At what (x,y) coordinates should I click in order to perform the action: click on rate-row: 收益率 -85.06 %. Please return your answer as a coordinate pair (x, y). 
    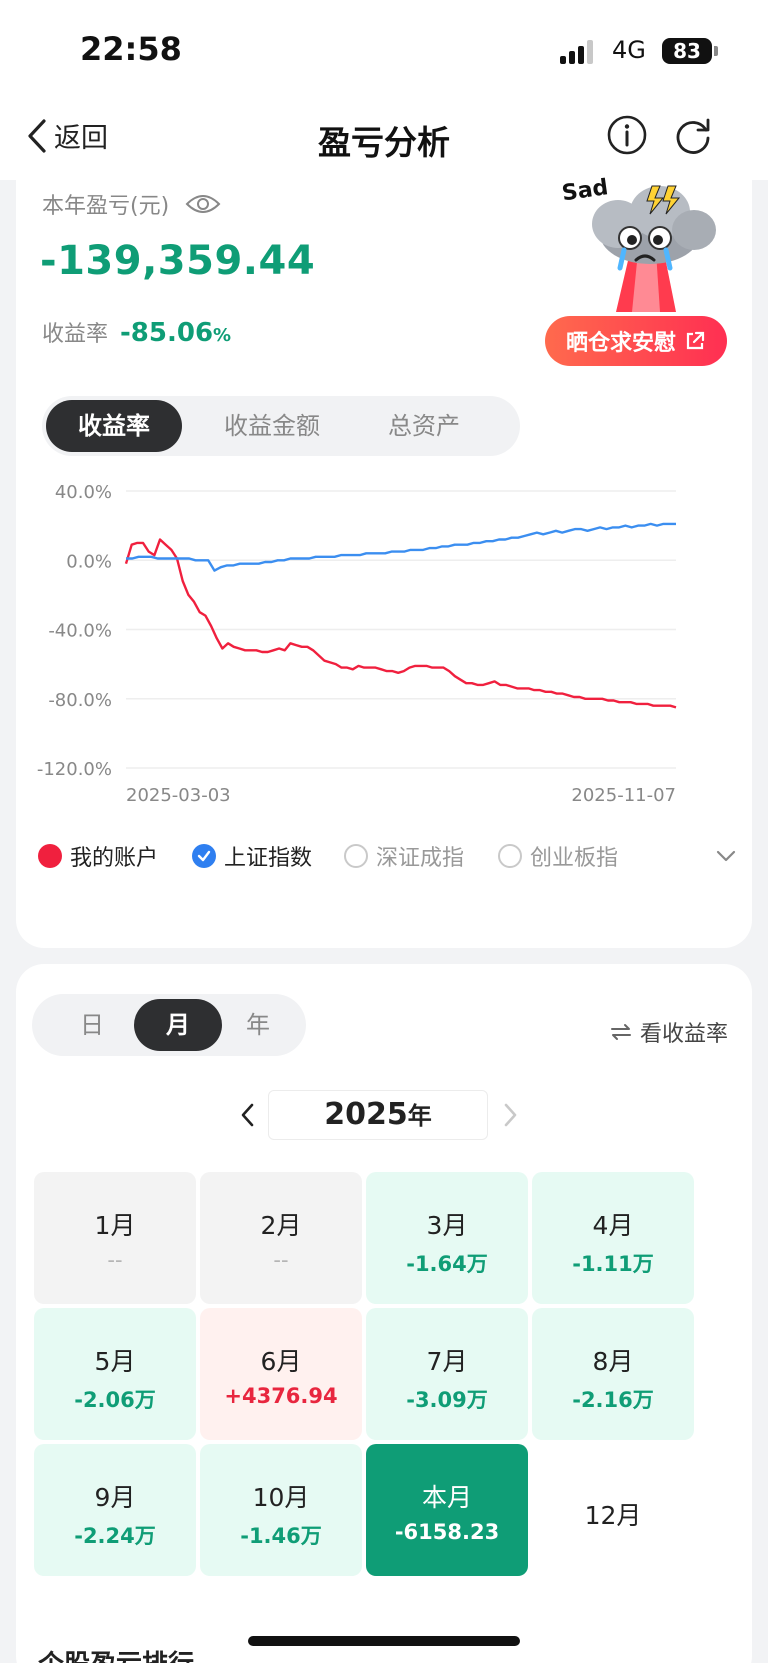
    Looking at the image, I should click on (136, 332).